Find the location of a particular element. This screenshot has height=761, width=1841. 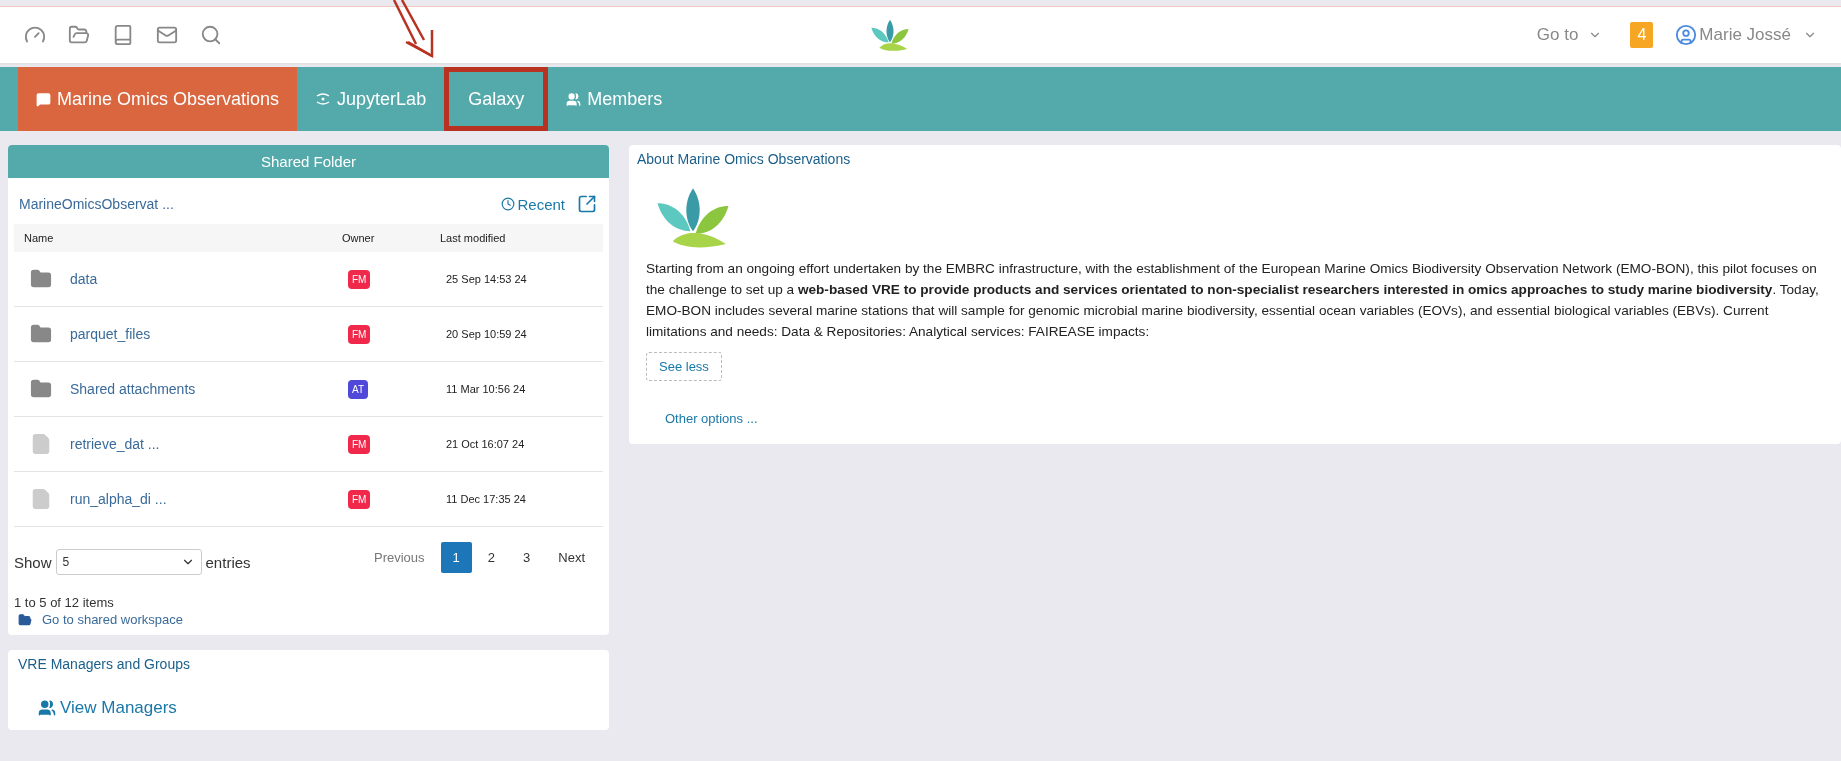

file-name-link: Shared attachments is located at coordinates (133, 389).